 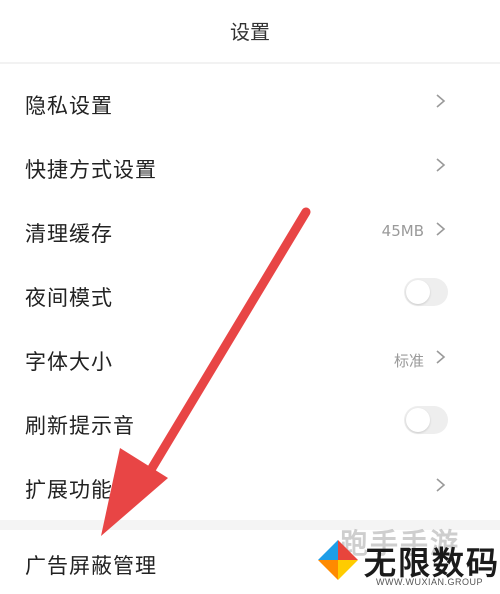 What do you see at coordinates (69, 234) in the screenshot?
I see `settings-item-label: 清理缓存` at bounding box center [69, 234].